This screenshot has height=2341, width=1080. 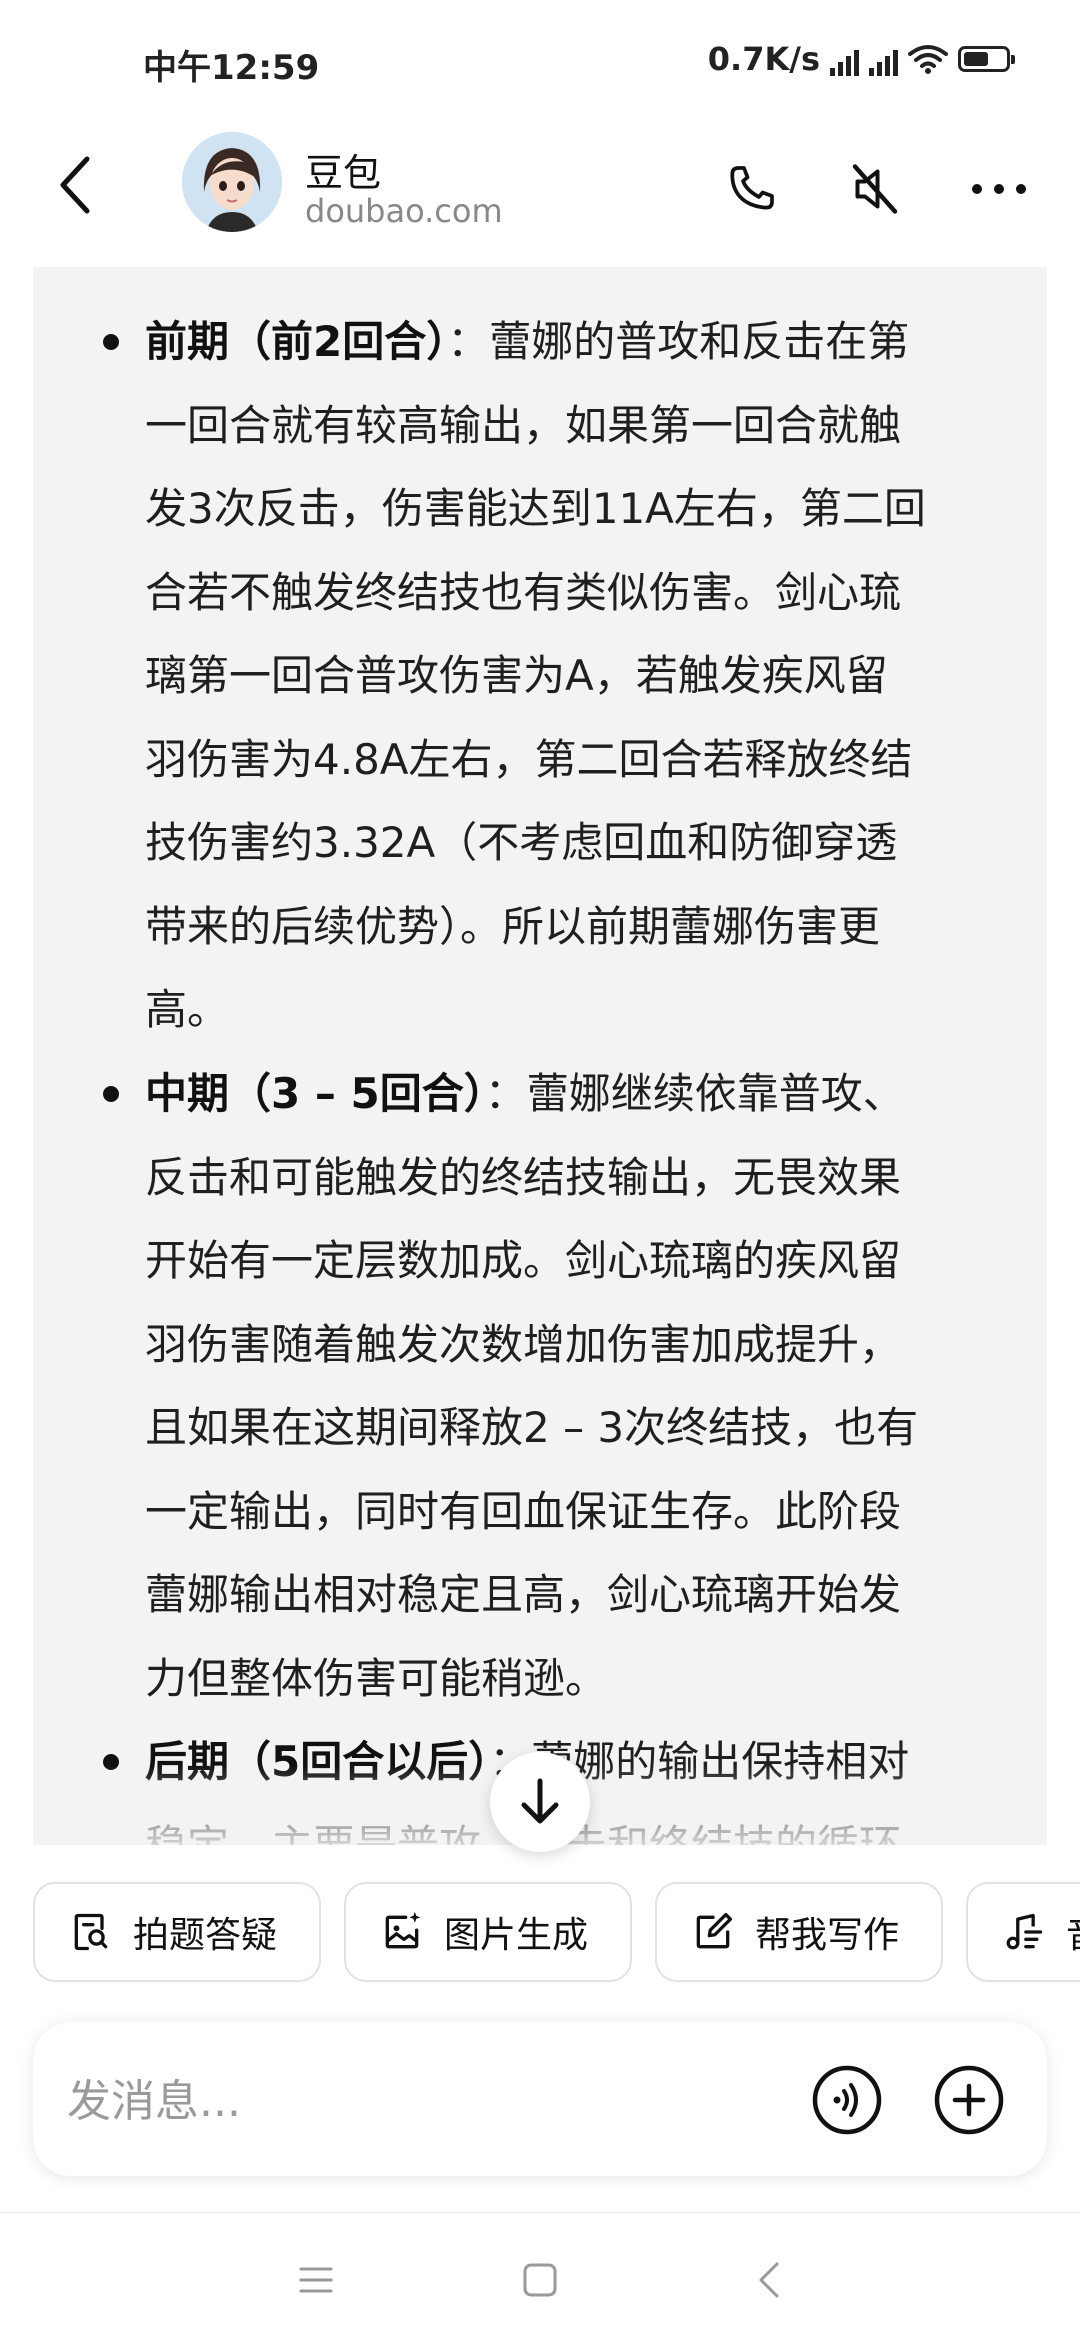 I want to click on system-navigation-bar, so click(x=540, y=2276).